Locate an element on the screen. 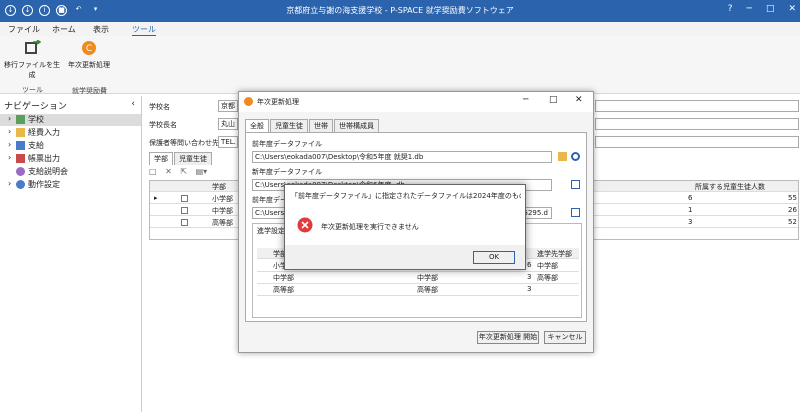 The height and width of the screenshot is (412, 800). gear-icon is located at coordinates (20, 184).